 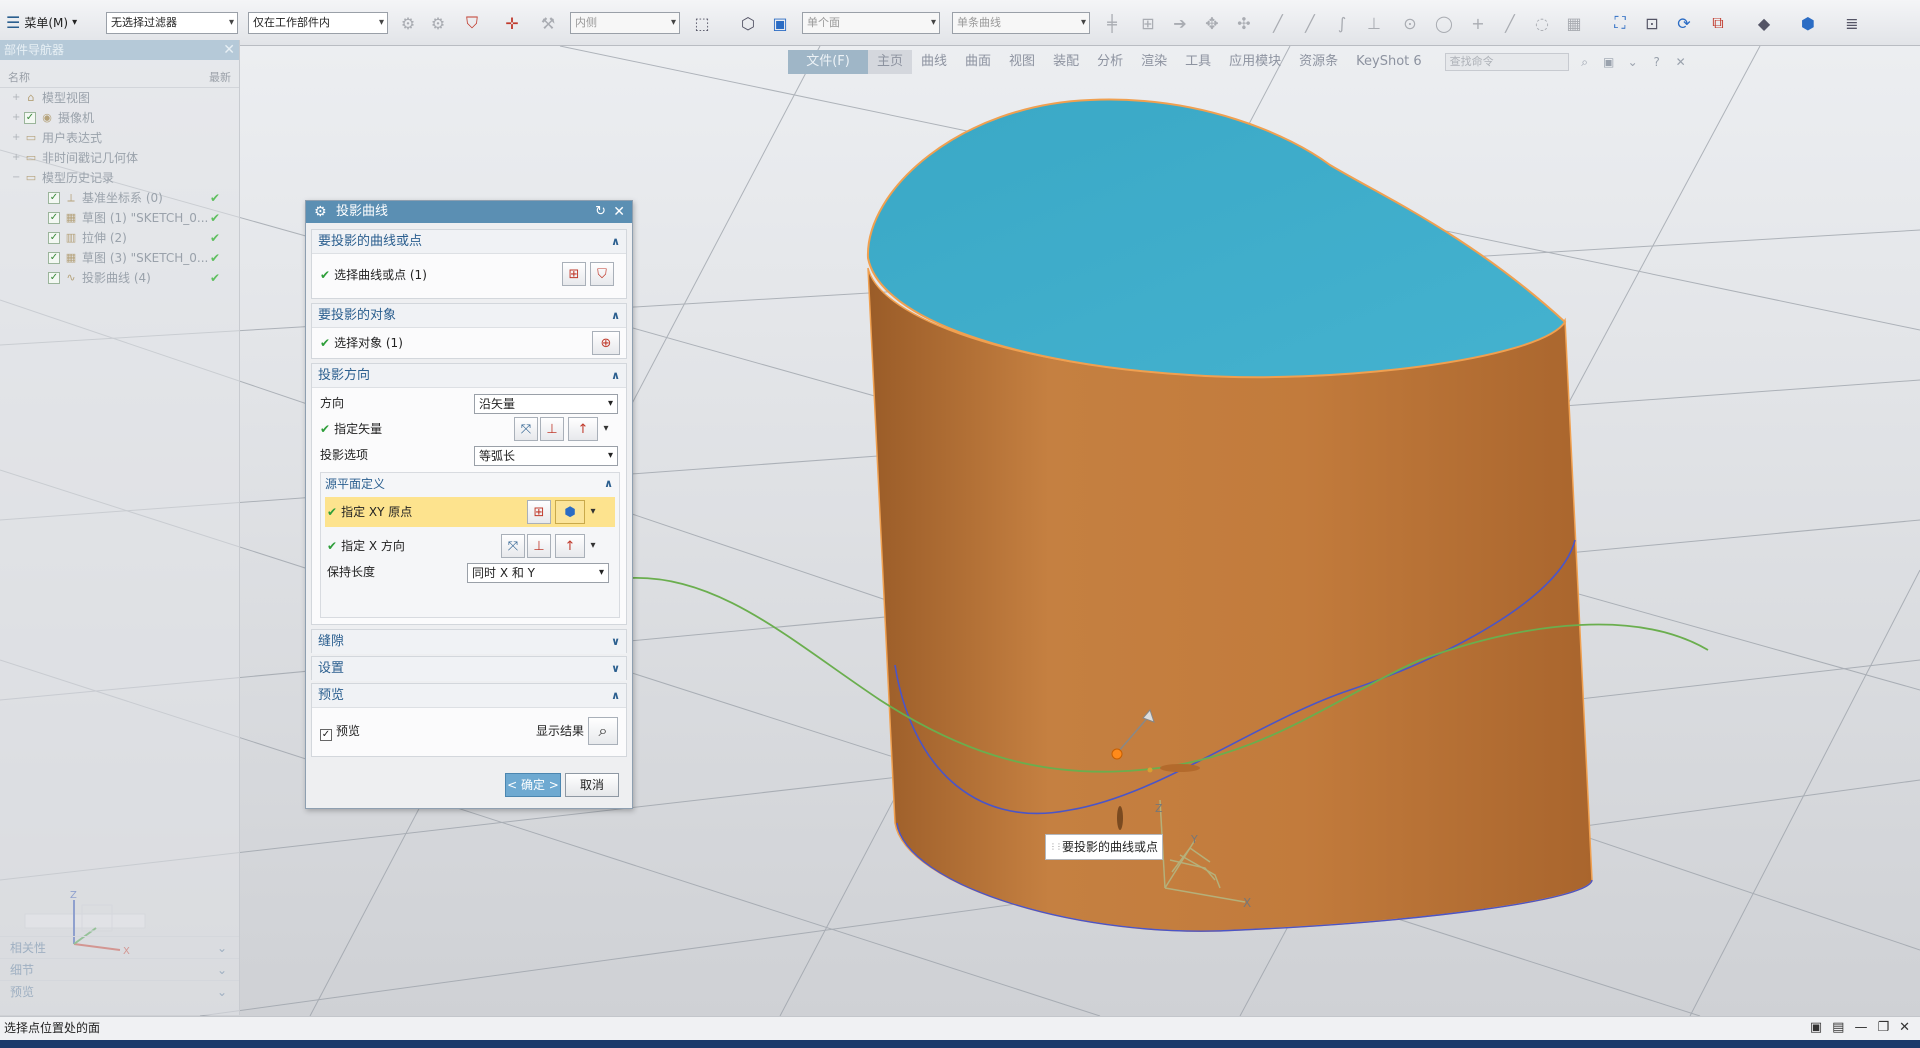 I want to click on snap-settings-icon: ⚒, so click(x=548, y=23).